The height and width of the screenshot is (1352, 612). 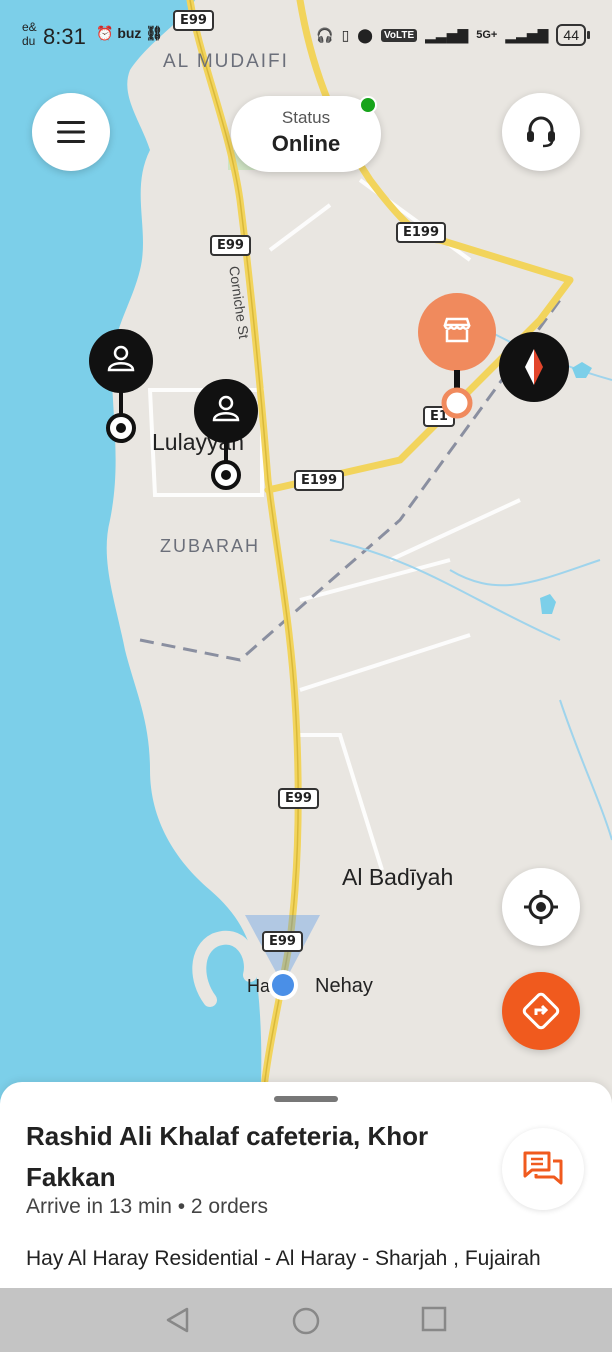 I want to click on online-indicator-dot, so click(x=368, y=105).